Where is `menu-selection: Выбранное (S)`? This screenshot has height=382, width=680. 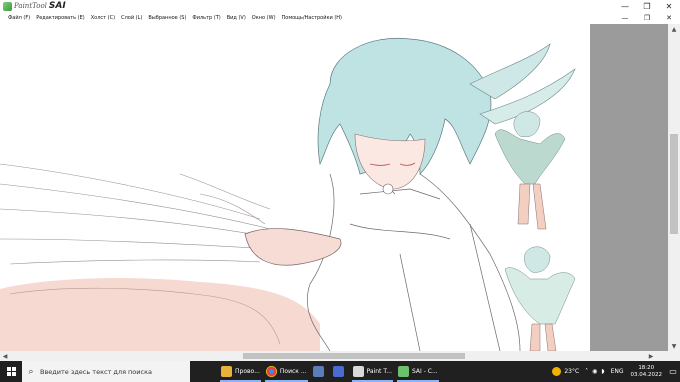 menu-selection: Выбранное (S) is located at coordinates (164, 18).